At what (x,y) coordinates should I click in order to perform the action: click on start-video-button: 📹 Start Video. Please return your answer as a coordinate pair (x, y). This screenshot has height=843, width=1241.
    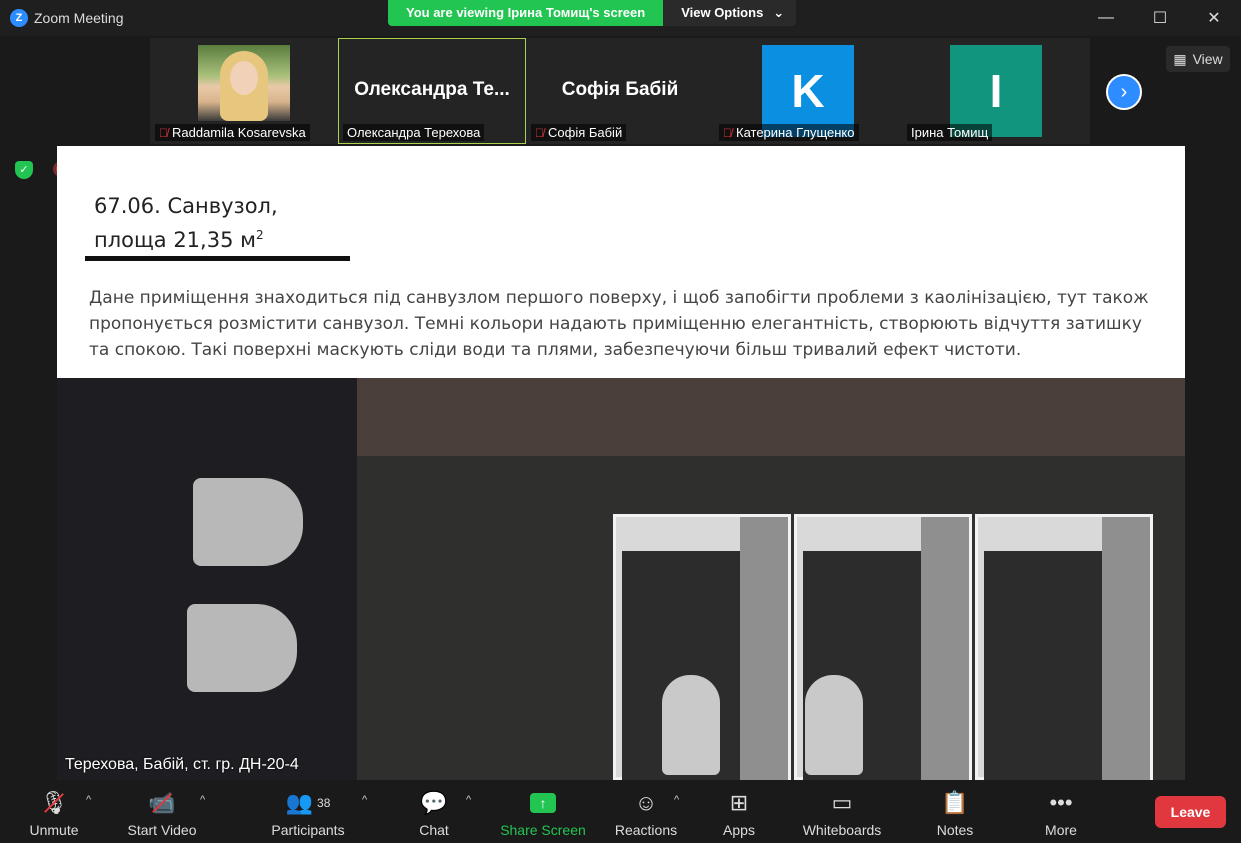
    Looking at the image, I should click on (162, 813).